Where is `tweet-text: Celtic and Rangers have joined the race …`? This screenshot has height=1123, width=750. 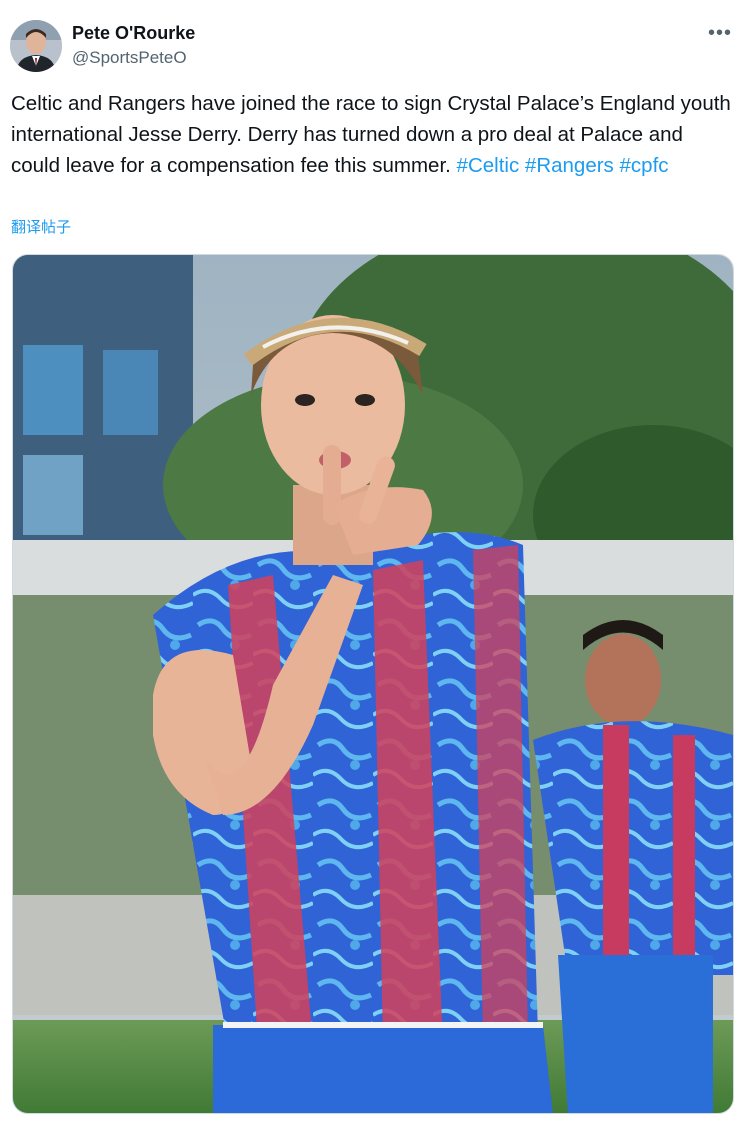
tweet-text: Celtic and Rangers have joined the race … is located at coordinates (371, 134).